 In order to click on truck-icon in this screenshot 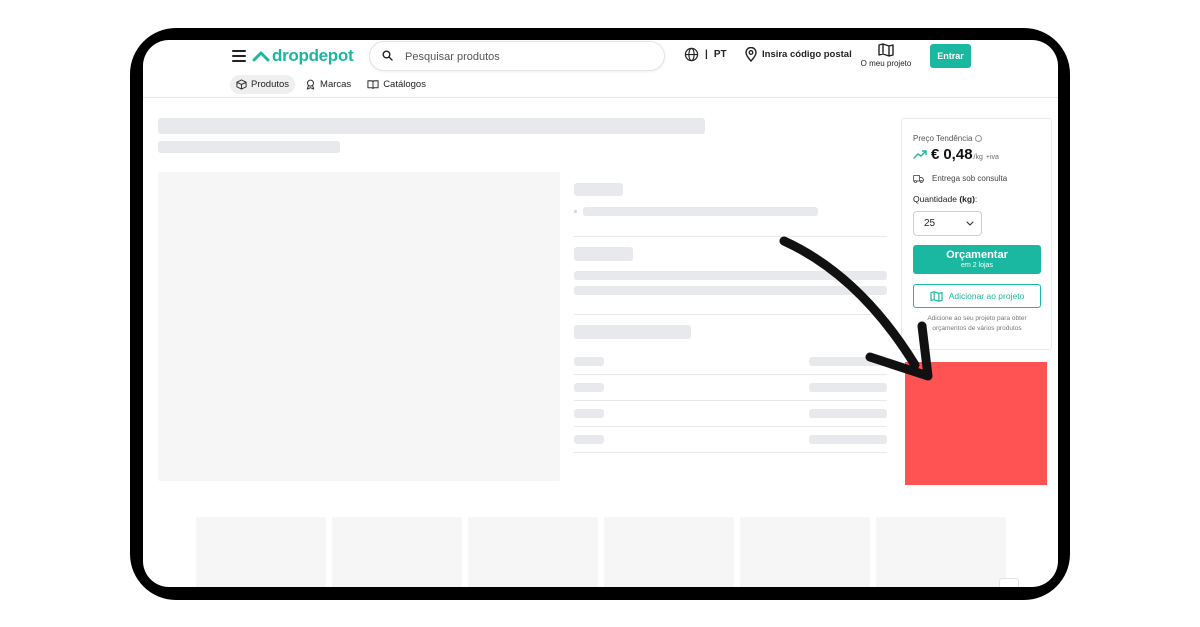, I will do `click(918, 178)`.